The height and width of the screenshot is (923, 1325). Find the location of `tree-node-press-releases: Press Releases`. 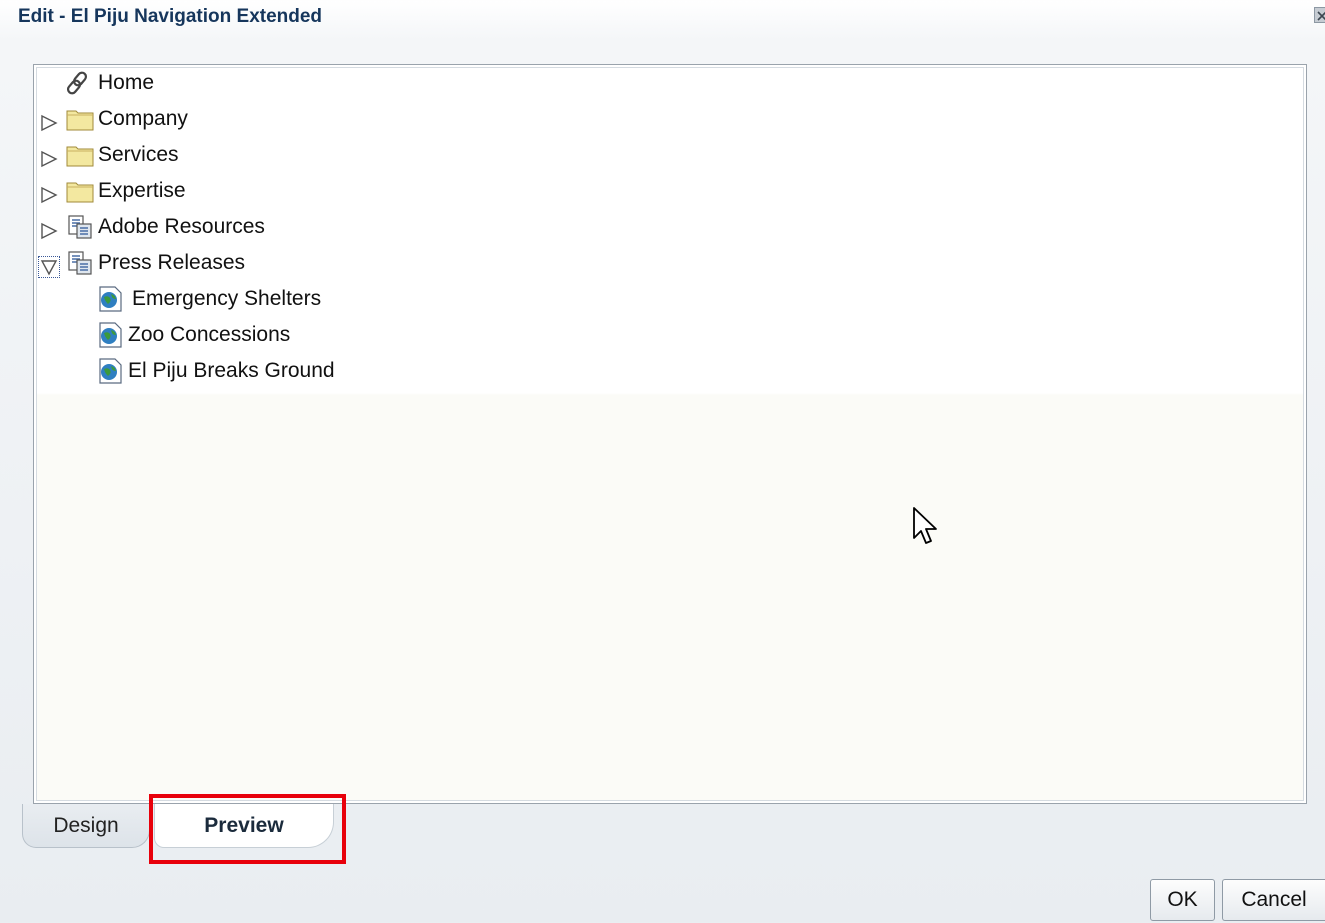

tree-node-press-releases: Press Releases is located at coordinates (155, 263).